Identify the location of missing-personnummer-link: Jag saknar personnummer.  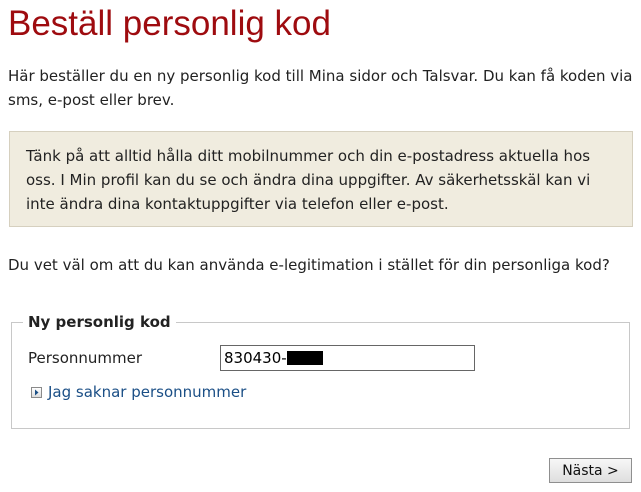
(138, 392).